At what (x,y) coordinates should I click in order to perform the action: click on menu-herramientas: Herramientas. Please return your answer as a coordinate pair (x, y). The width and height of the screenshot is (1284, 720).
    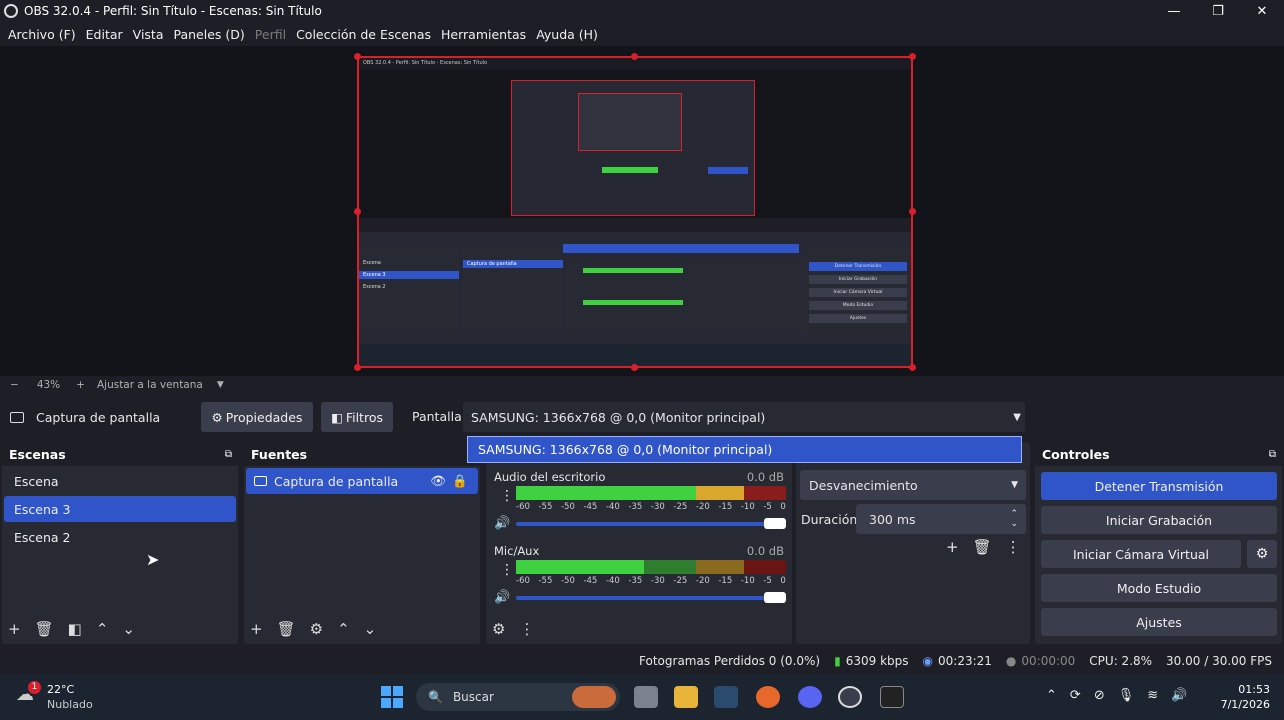
    Looking at the image, I should click on (483, 34).